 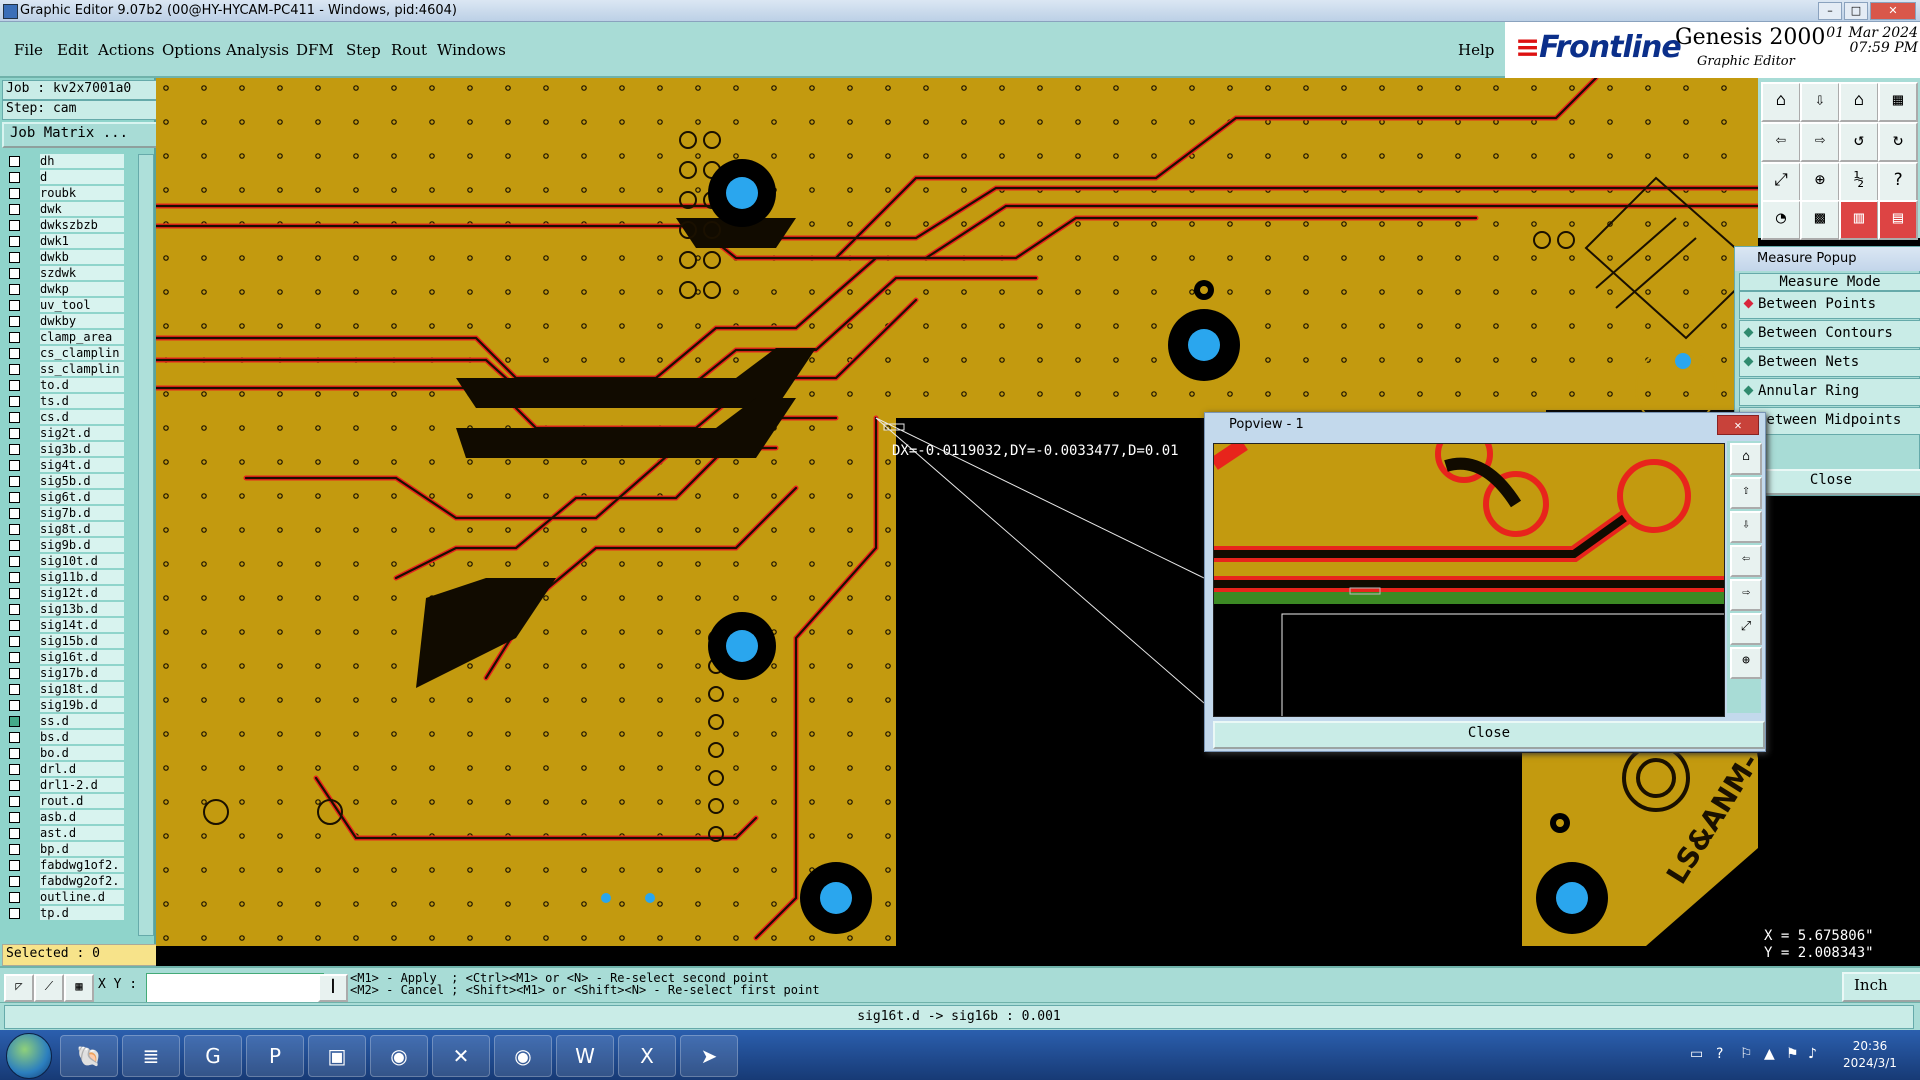 What do you see at coordinates (1881, 987) in the screenshot?
I see `units-select: Inch` at bounding box center [1881, 987].